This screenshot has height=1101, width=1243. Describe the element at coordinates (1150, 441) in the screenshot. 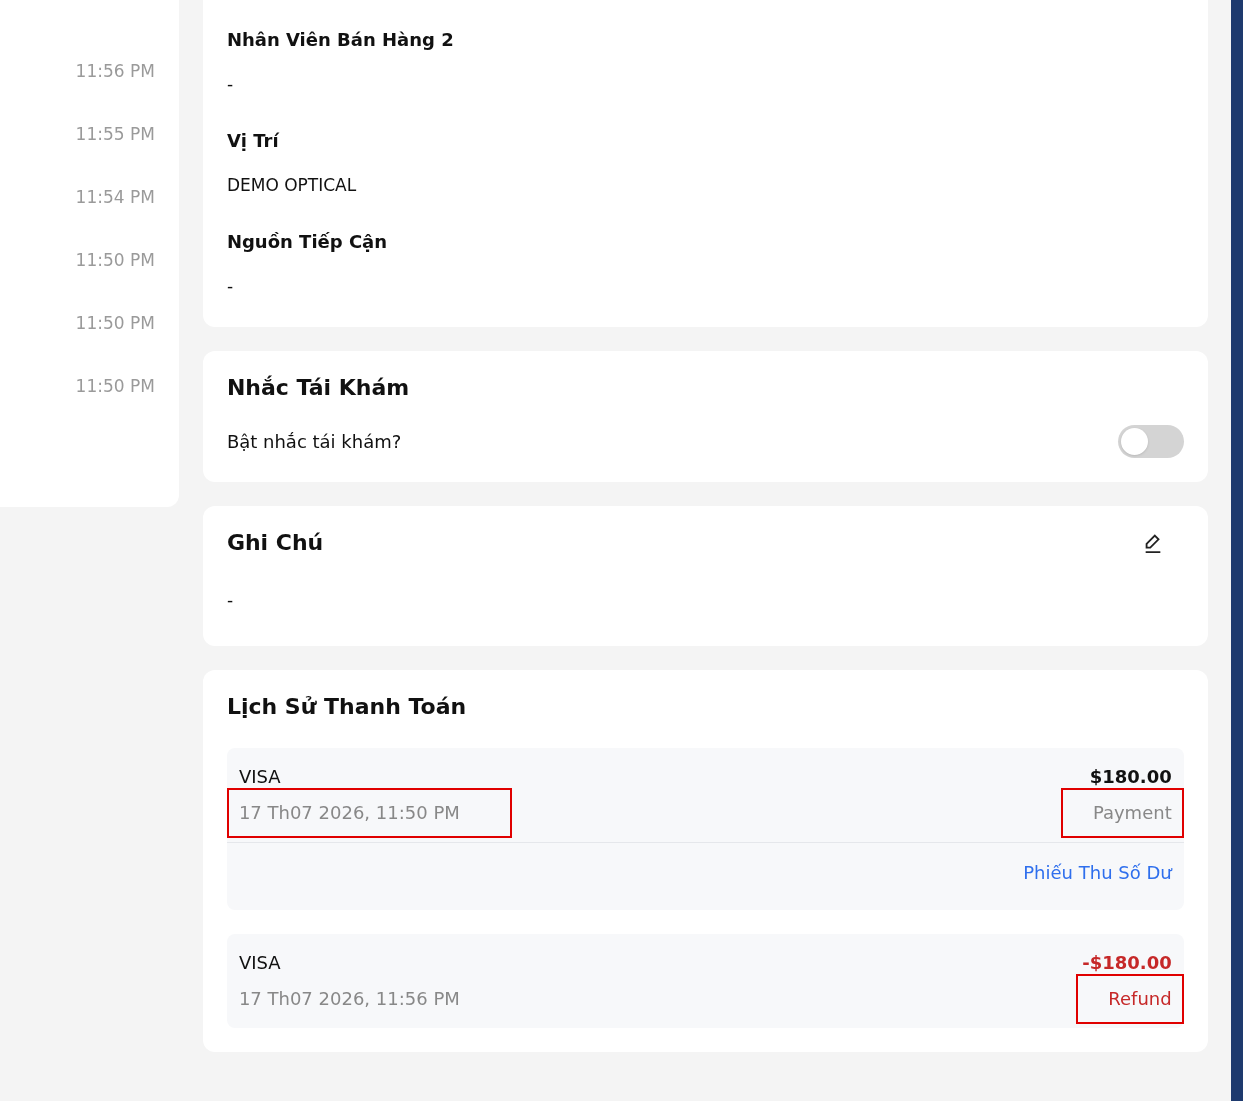

I see `toggle-switch` at that location.